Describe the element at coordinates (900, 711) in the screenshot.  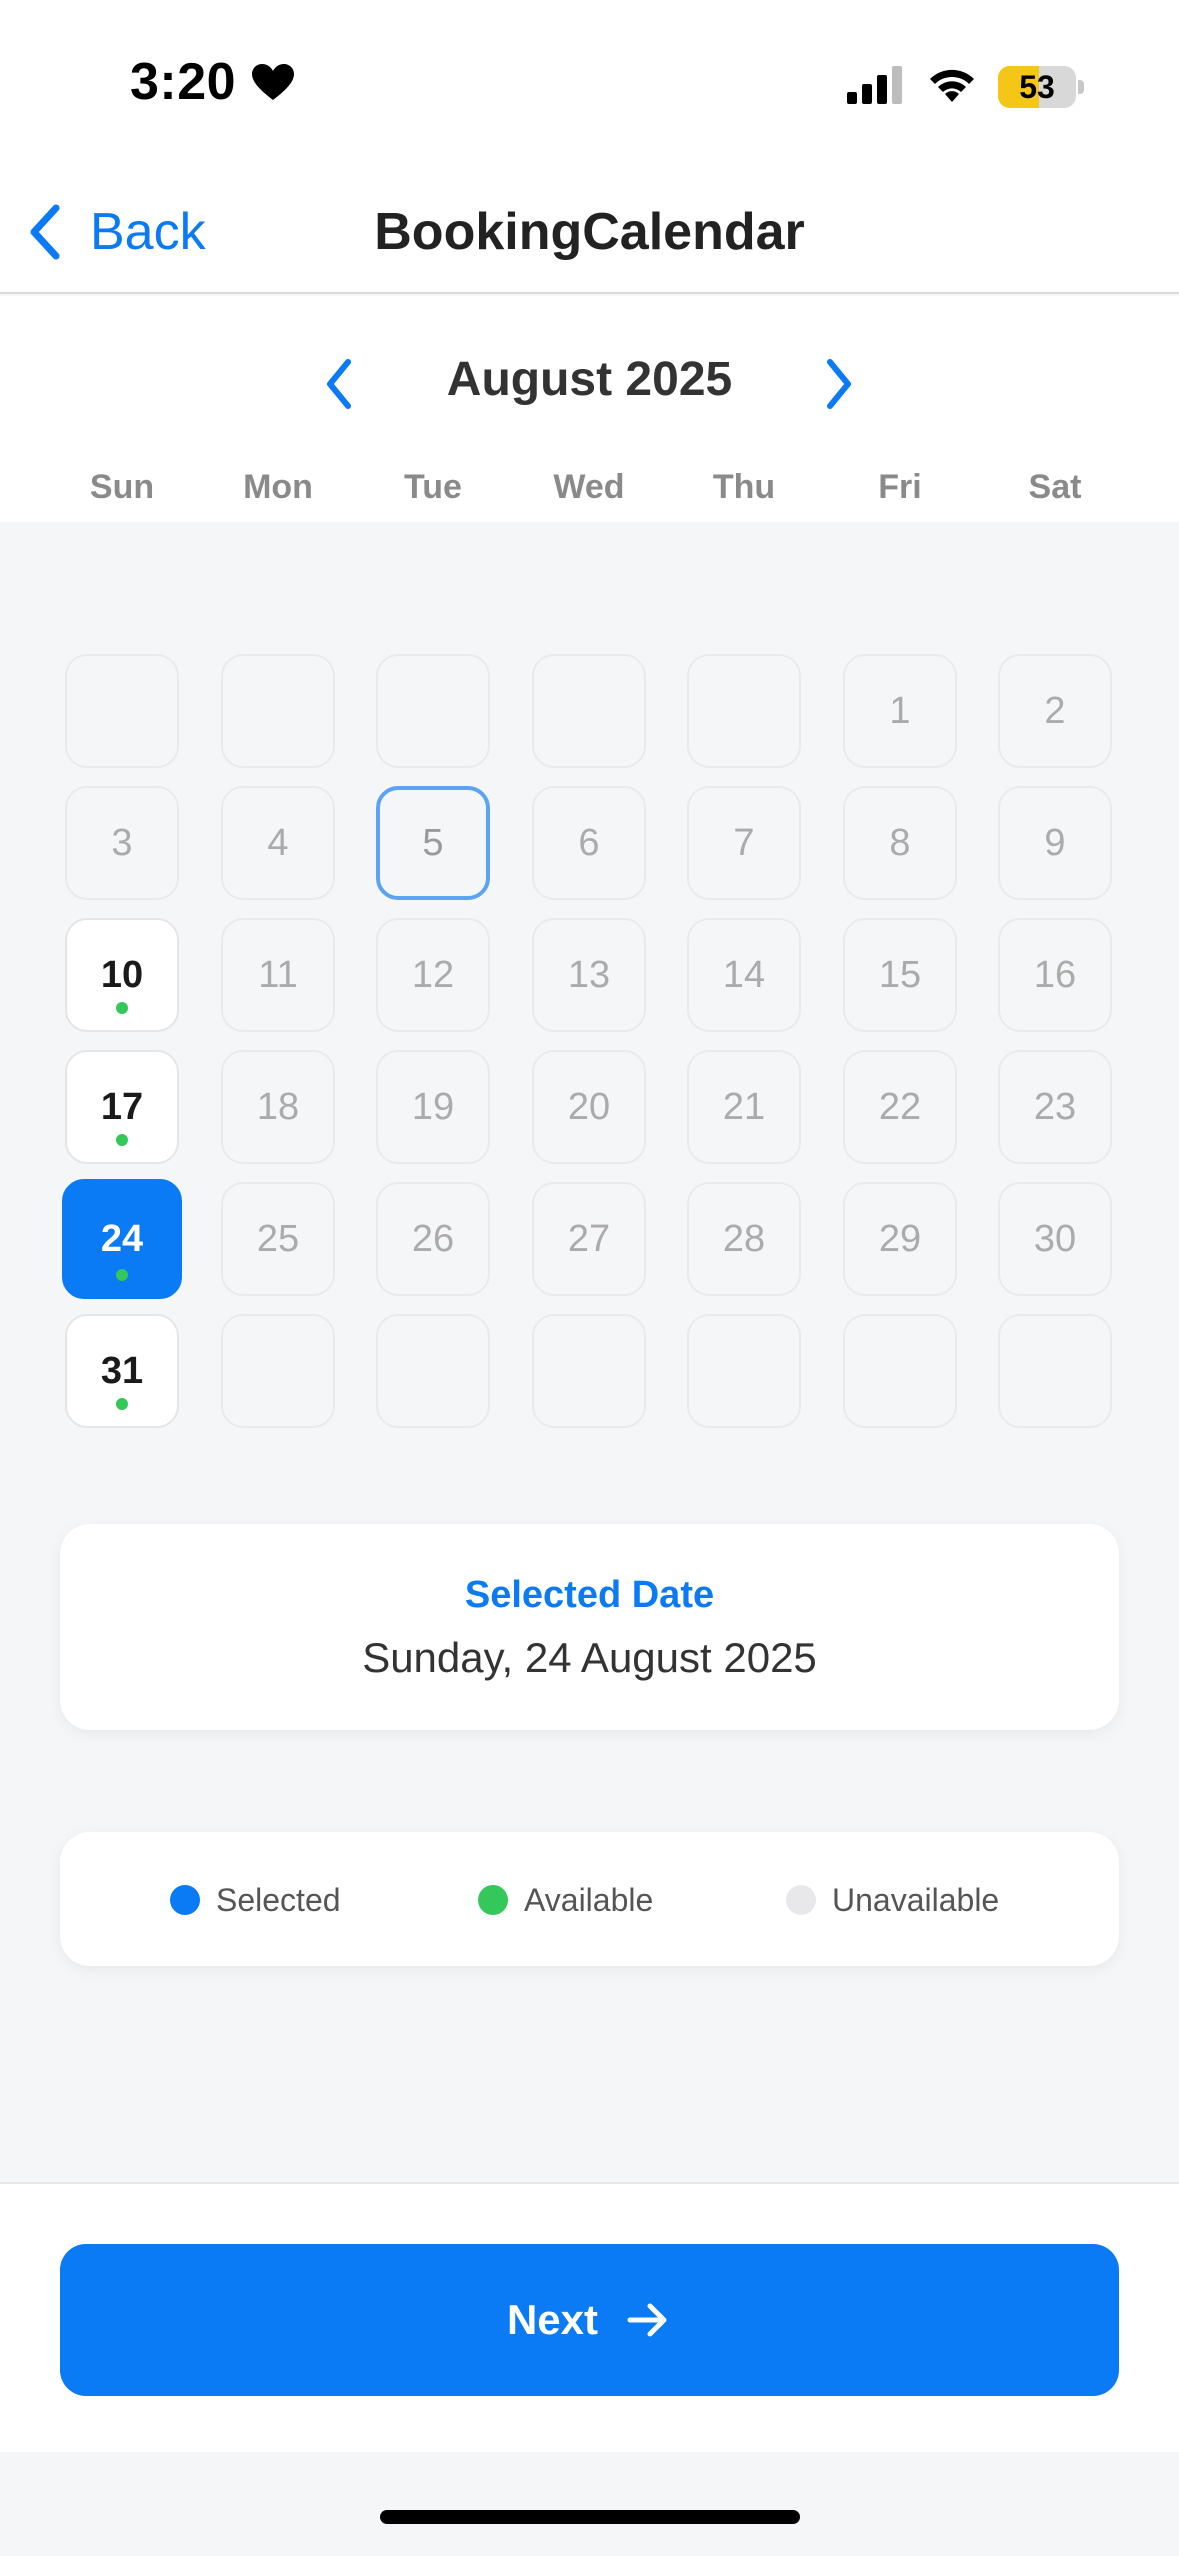
I see `day-cell-1: 1` at that location.